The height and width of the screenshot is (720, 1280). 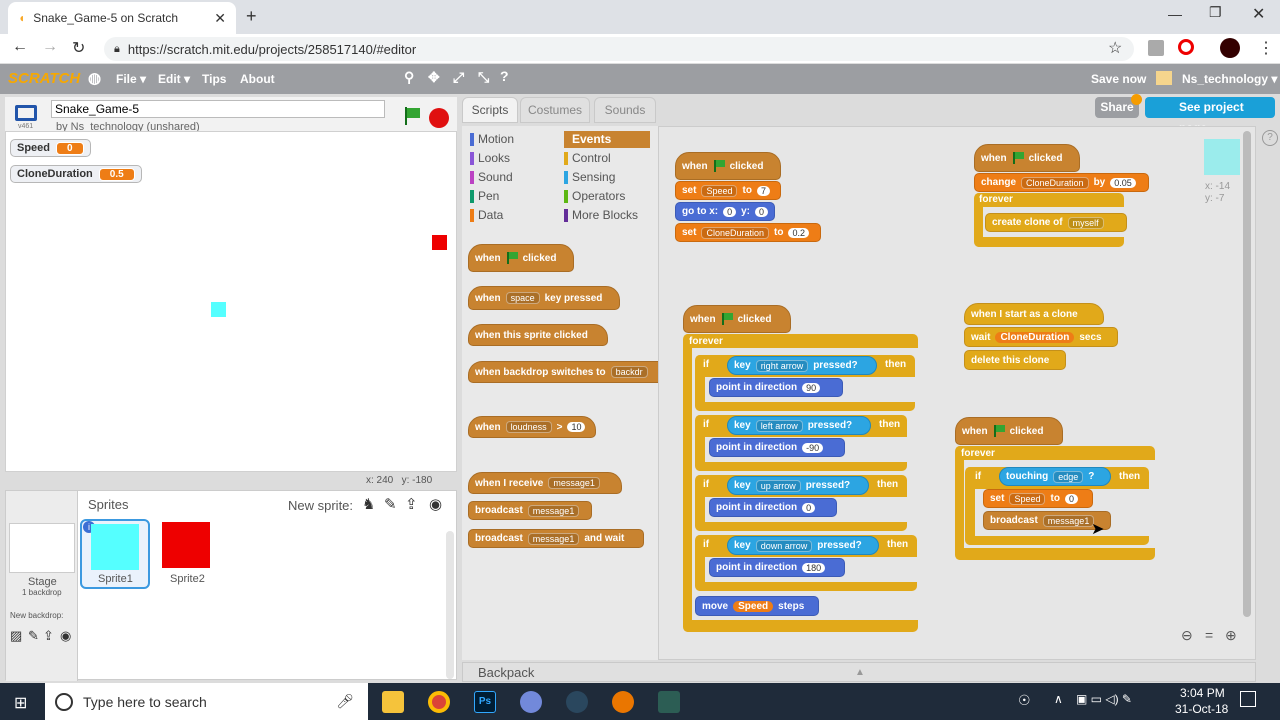 I want to click on taskbar-search: Type here to search 🎤︎, so click(x=206, y=701).